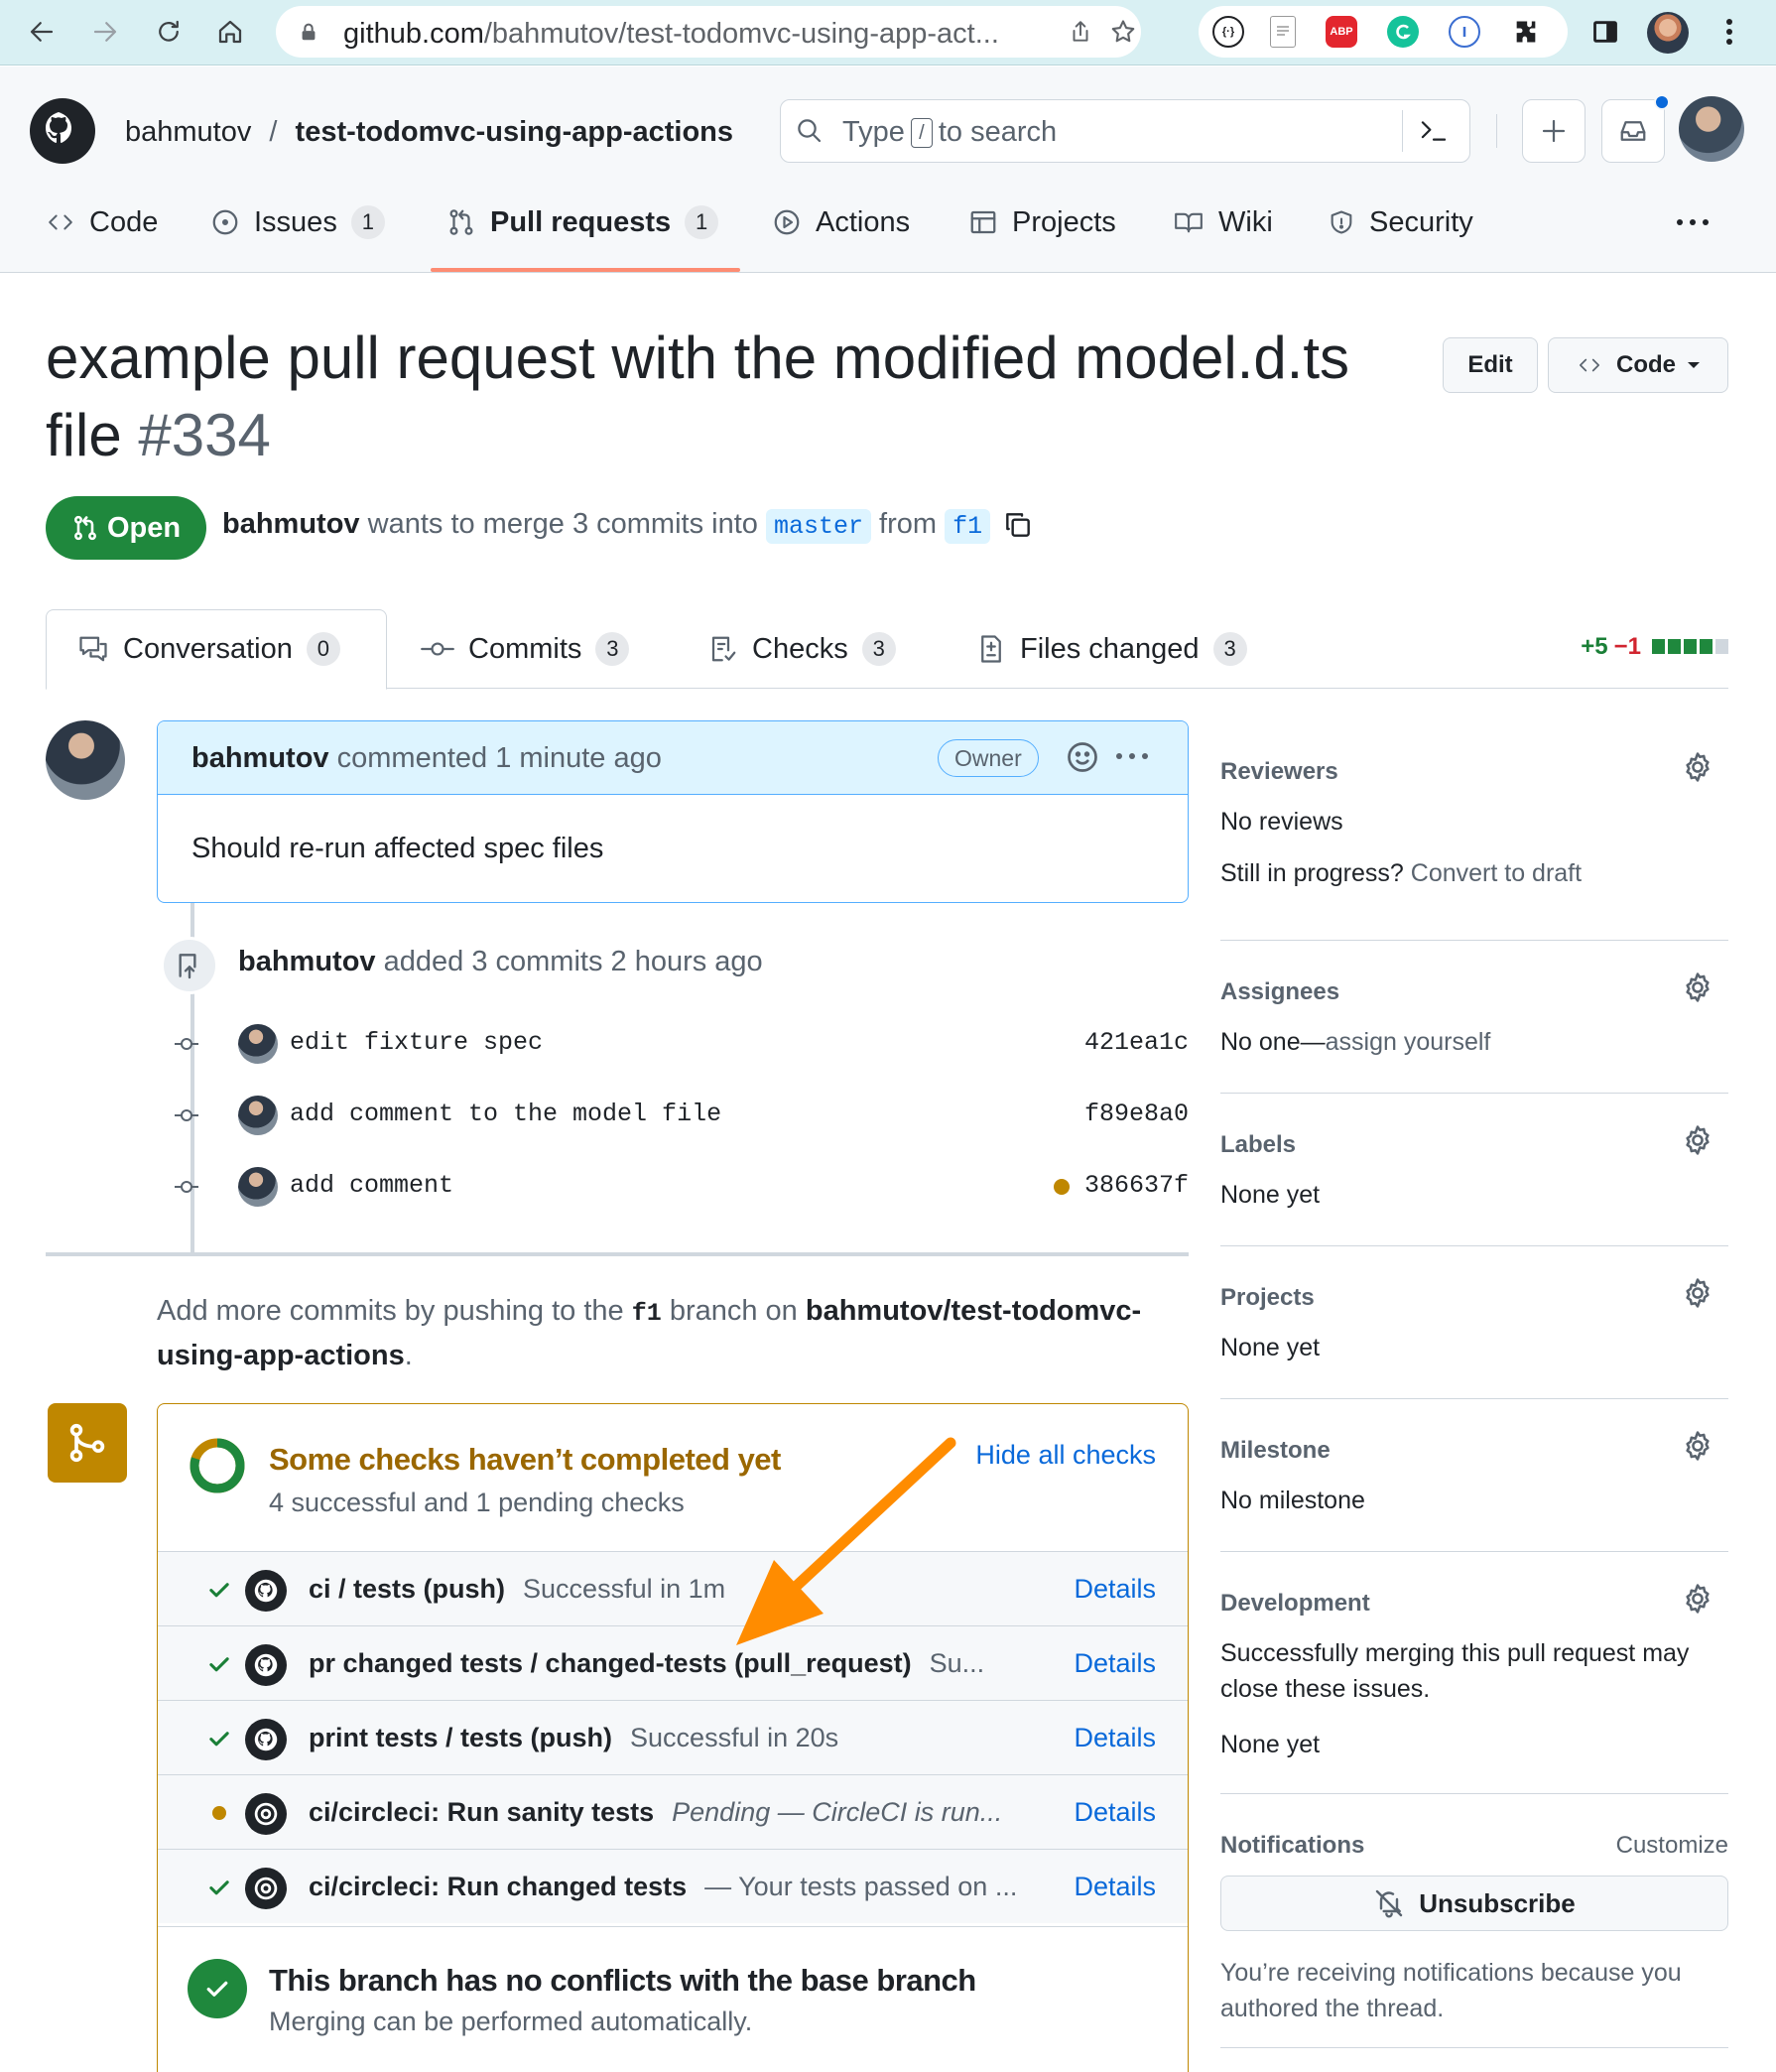 This screenshot has height=2072, width=1776. I want to click on puzzle-icon, so click(1526, 32).